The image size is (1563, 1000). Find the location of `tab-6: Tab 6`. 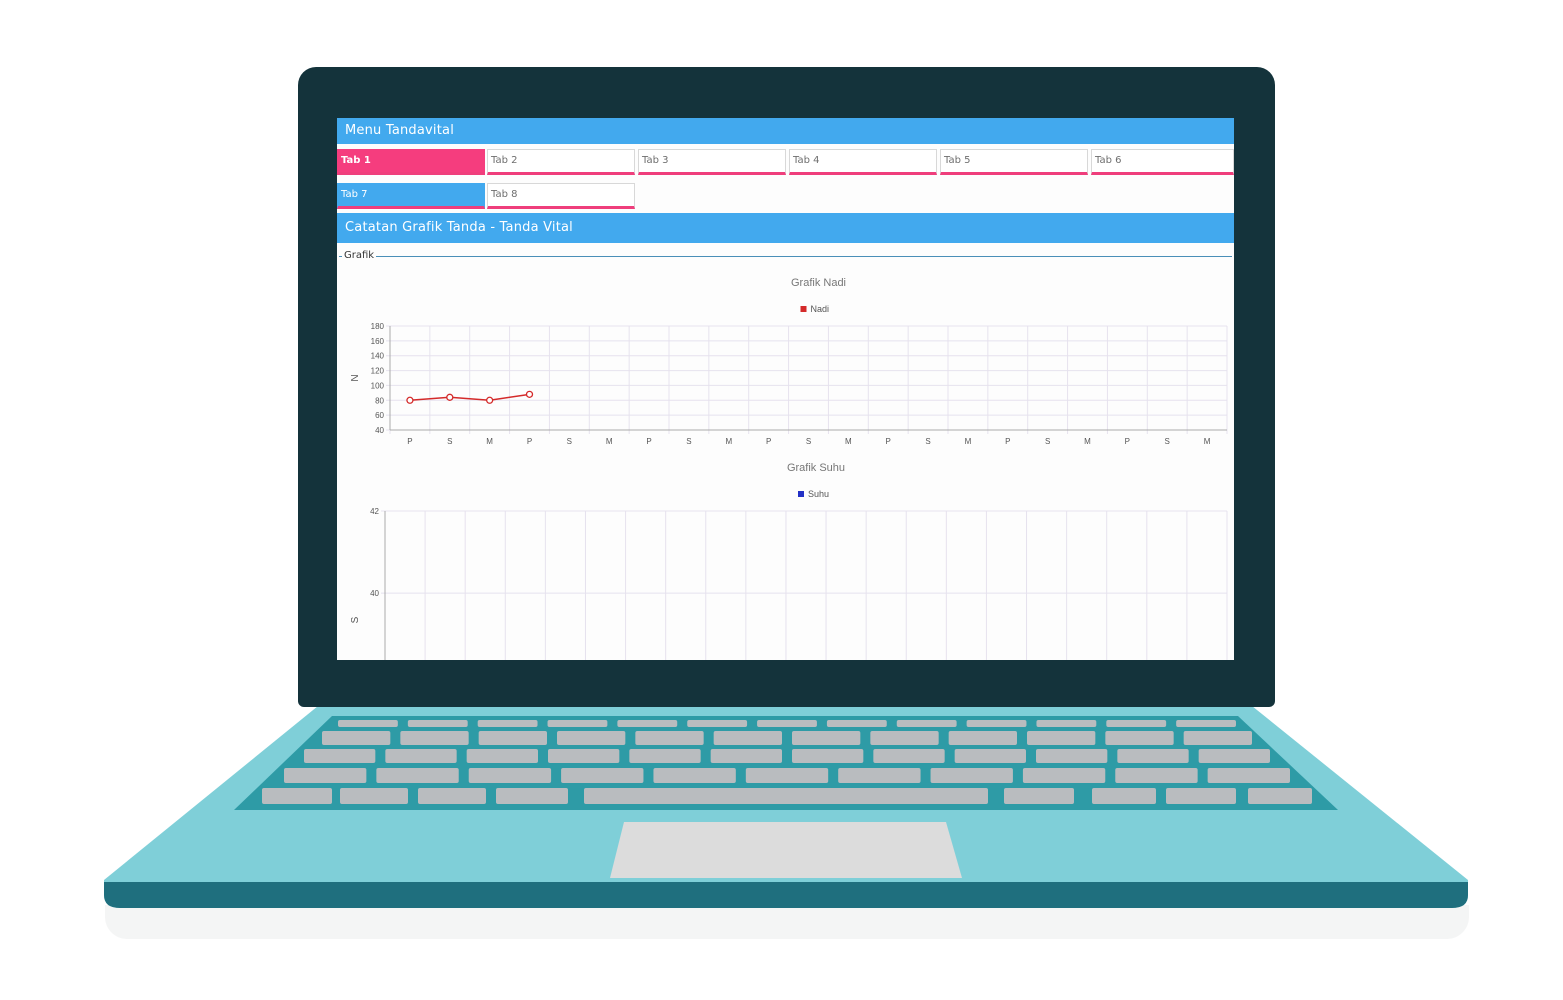

tab-6: Tab 6 is located at coordinates (1162, 162).